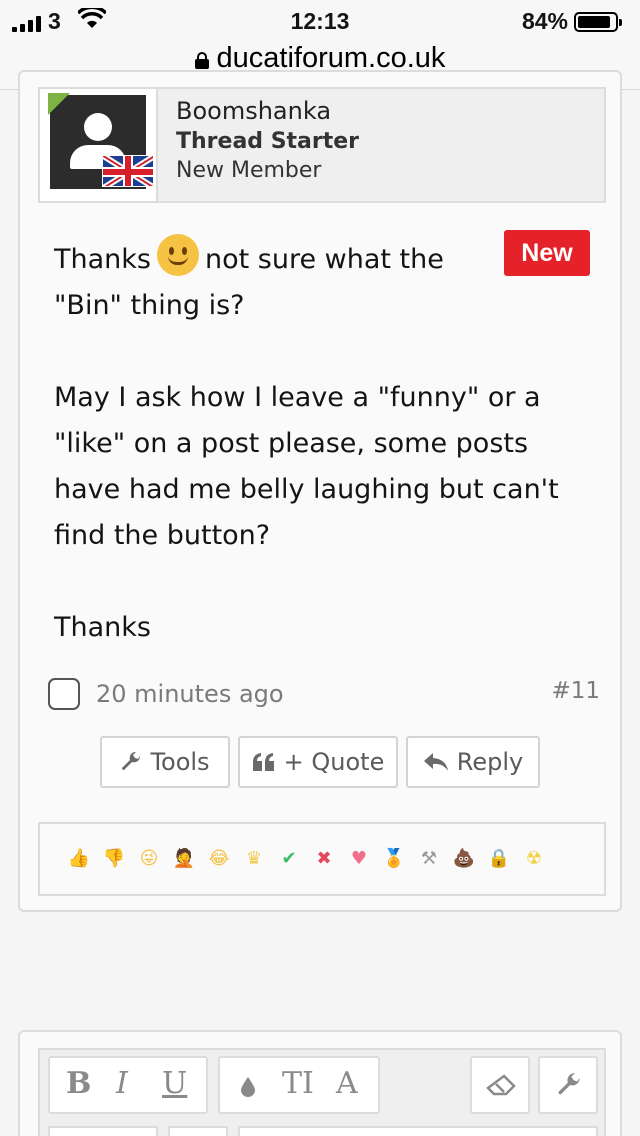 The image size is (640, 1136). What do you see at coordinates (248, 1087) in the screenshot?
I see `color-drop-icon` at bounding box center [248, 1087].